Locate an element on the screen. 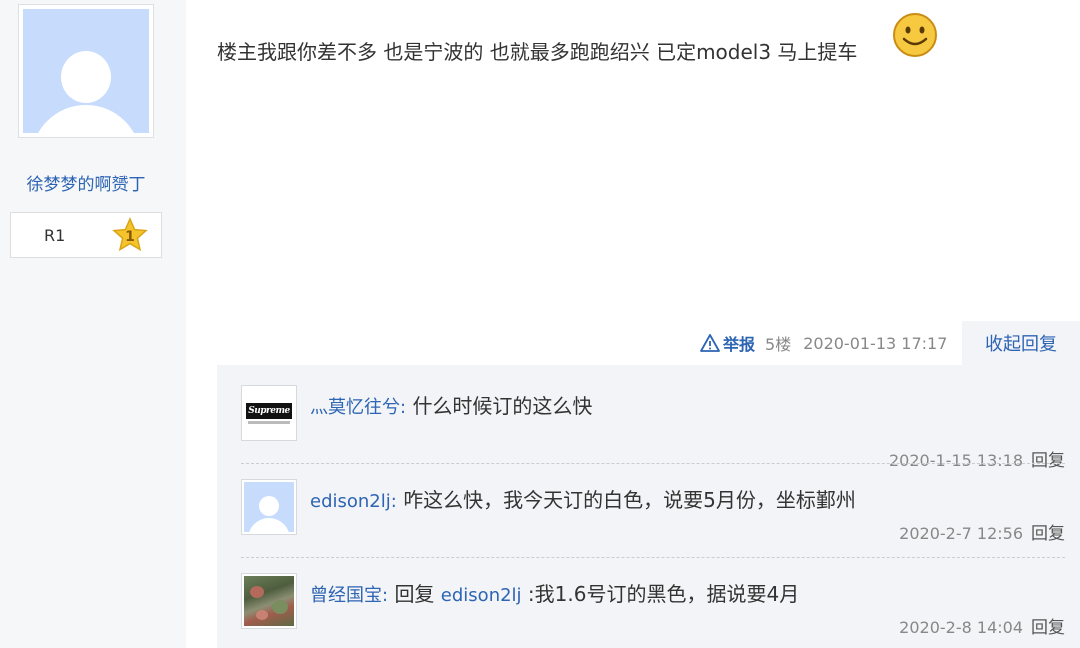  reply-meta: 2020-1-15 13:18 回复 is located at coordinates (977, 458).